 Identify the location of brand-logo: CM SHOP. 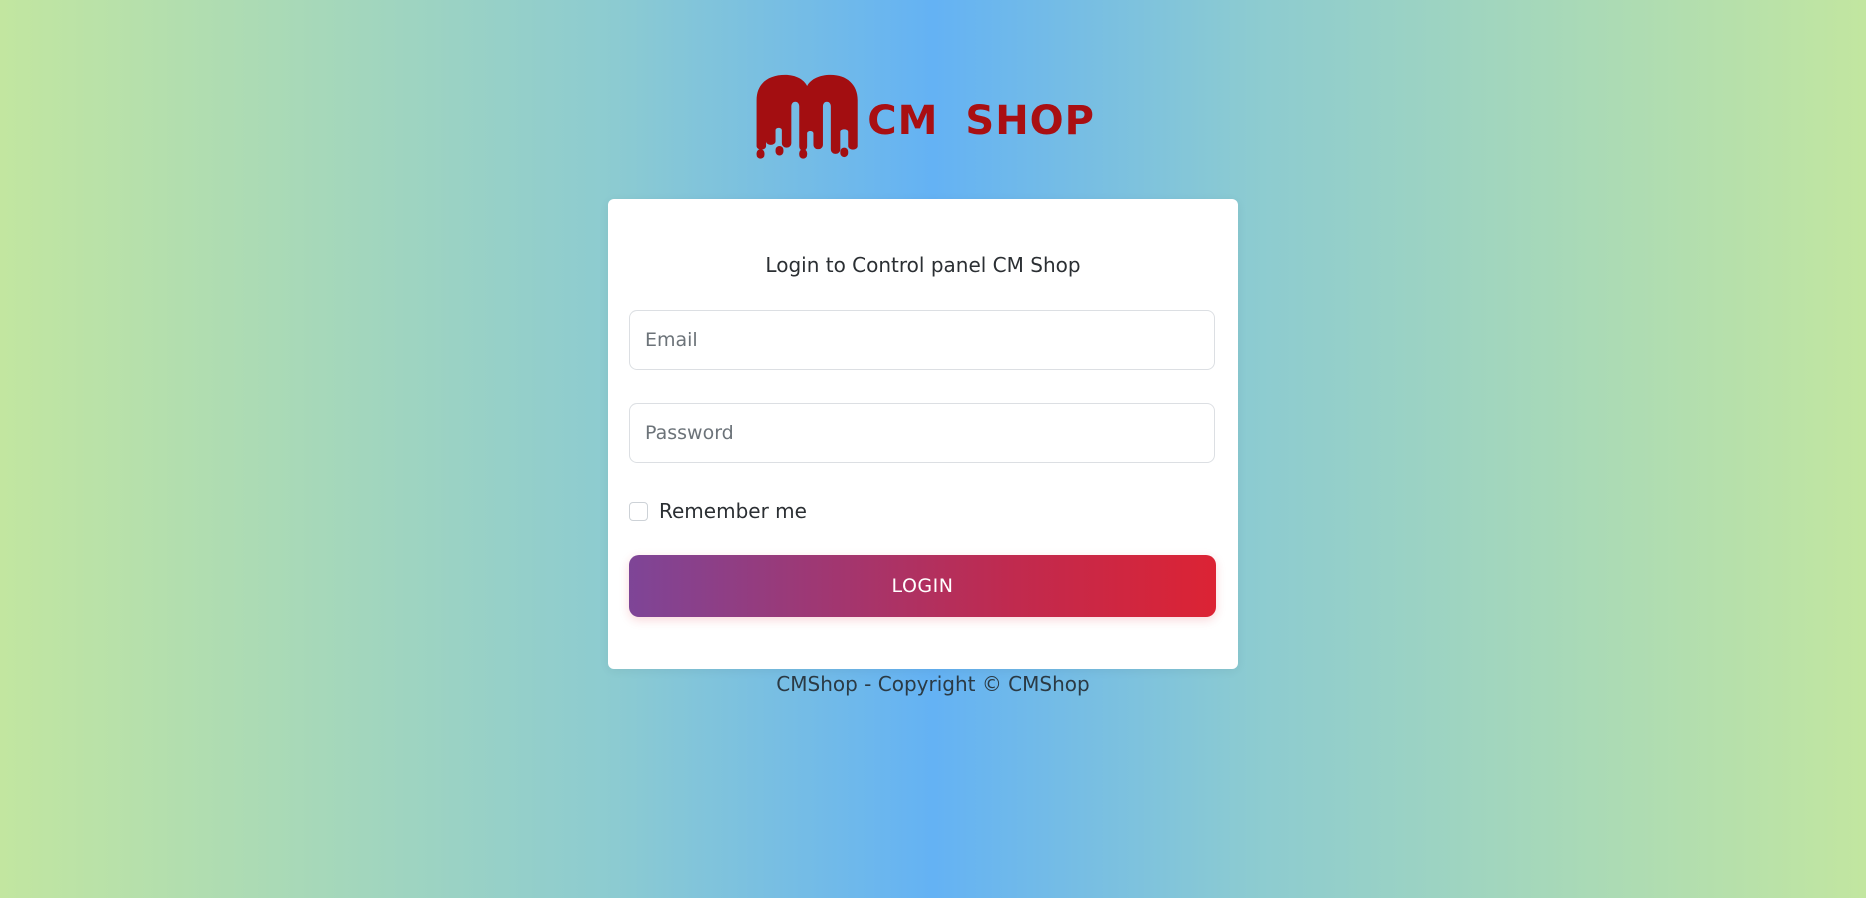
(925, 117).